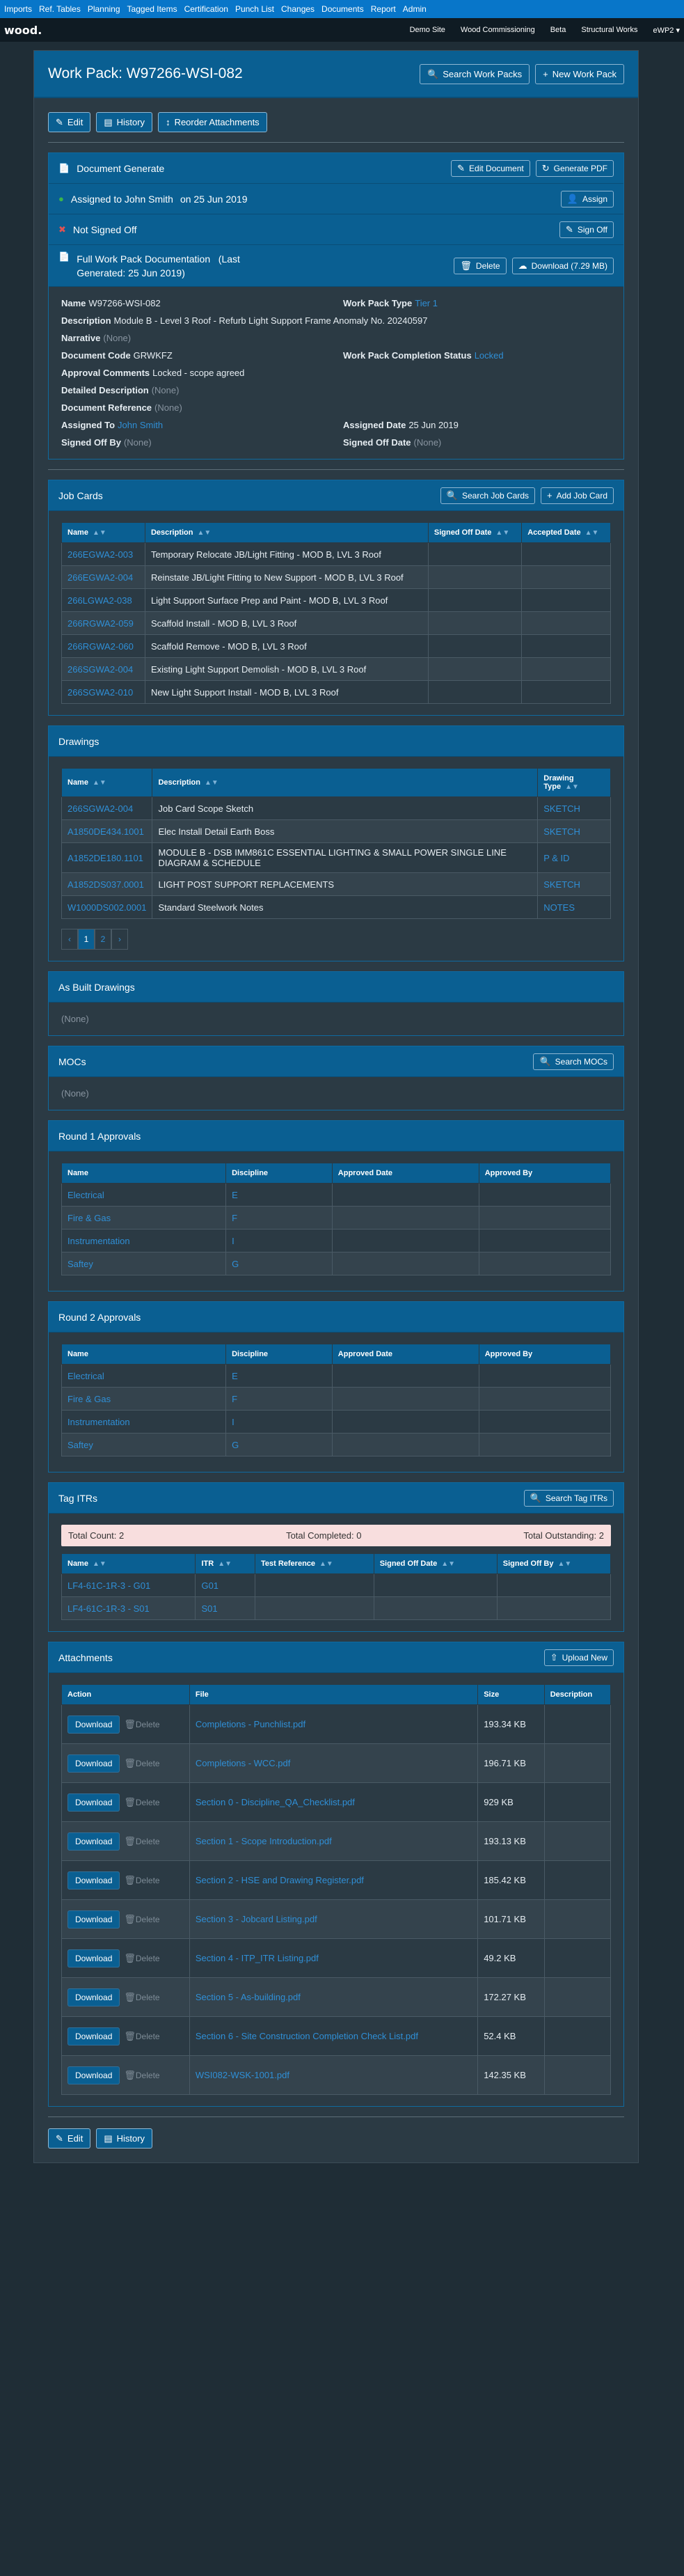  Describe the element at coordinates (554, 1563) in the screenshot. I see `column-header: Signed Off By ▲▼` at that location.